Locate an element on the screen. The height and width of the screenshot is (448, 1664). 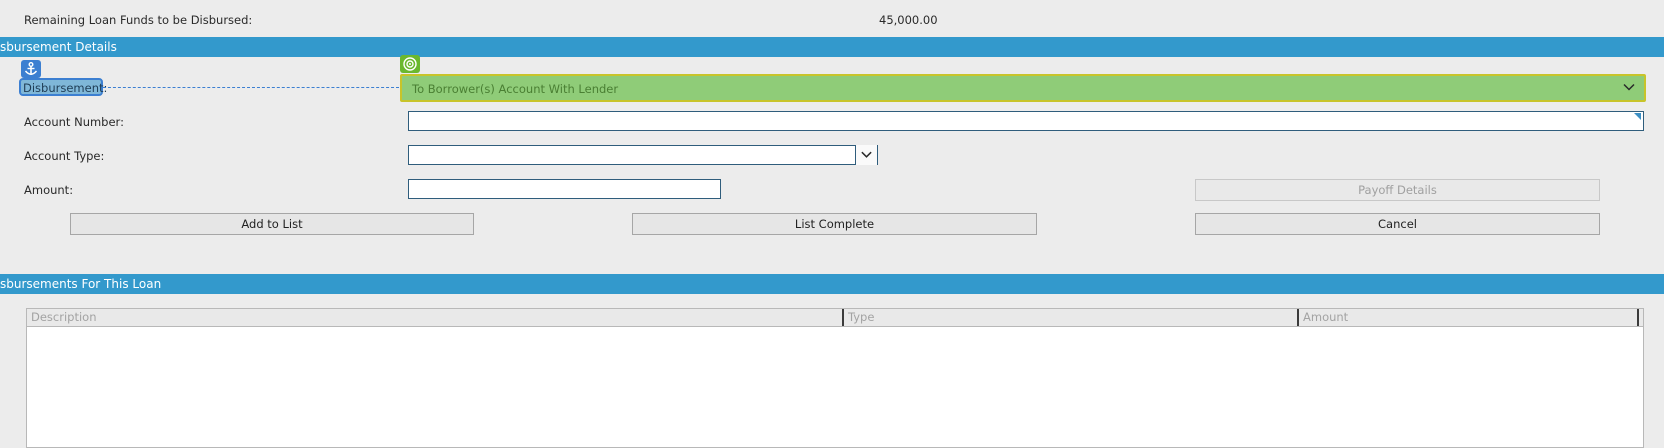
add-to-list-button: Add to List is located at coordinates (272, 224).